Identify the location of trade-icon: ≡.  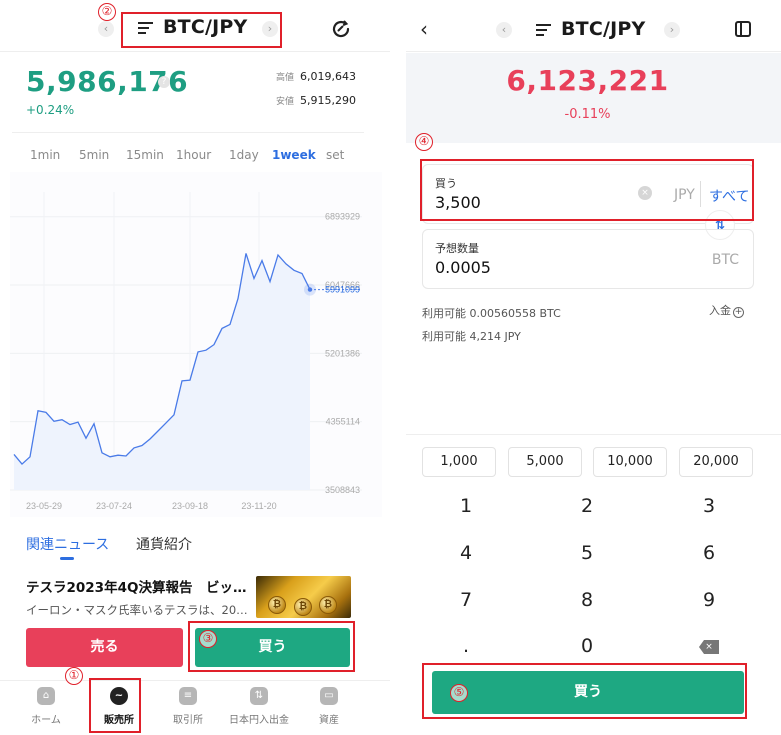
(188, 696).